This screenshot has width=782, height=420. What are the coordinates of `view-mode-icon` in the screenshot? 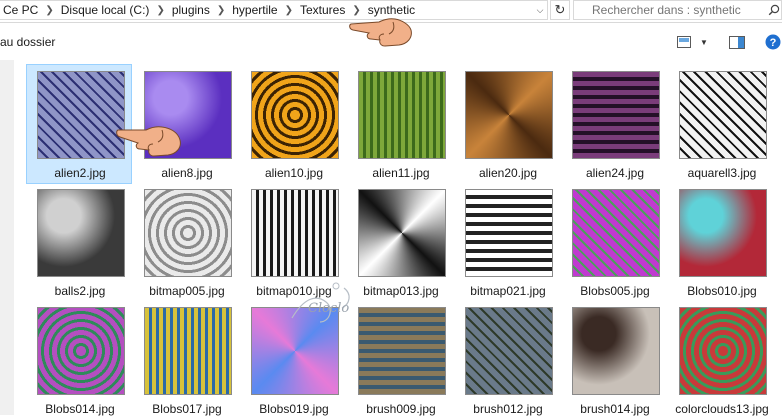 It's located at (684, 42).